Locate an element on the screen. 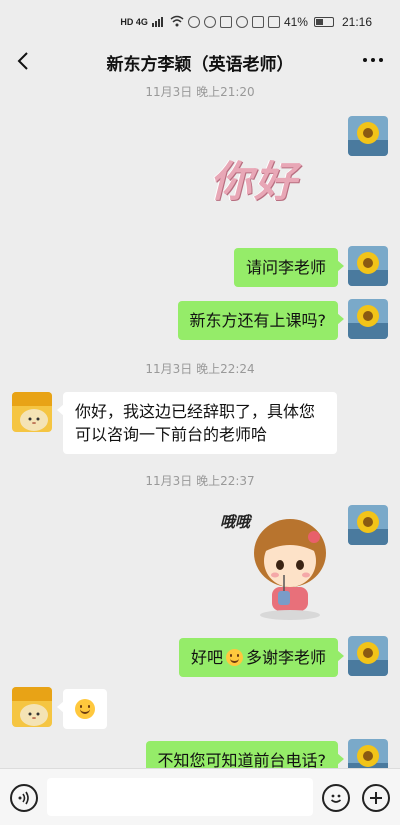 The image size is (400, 825). battery-icon is located at coordinates (323, 22).